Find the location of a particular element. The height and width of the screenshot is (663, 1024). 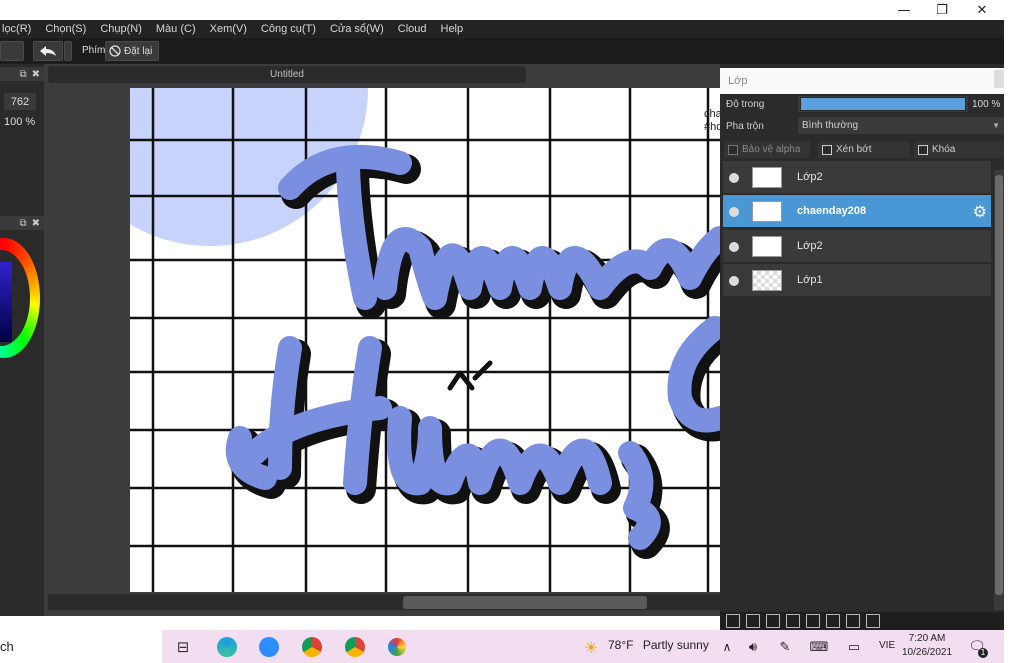

clock: 7:20 AM 10/26/2021 is located at coordinates (927, 646).